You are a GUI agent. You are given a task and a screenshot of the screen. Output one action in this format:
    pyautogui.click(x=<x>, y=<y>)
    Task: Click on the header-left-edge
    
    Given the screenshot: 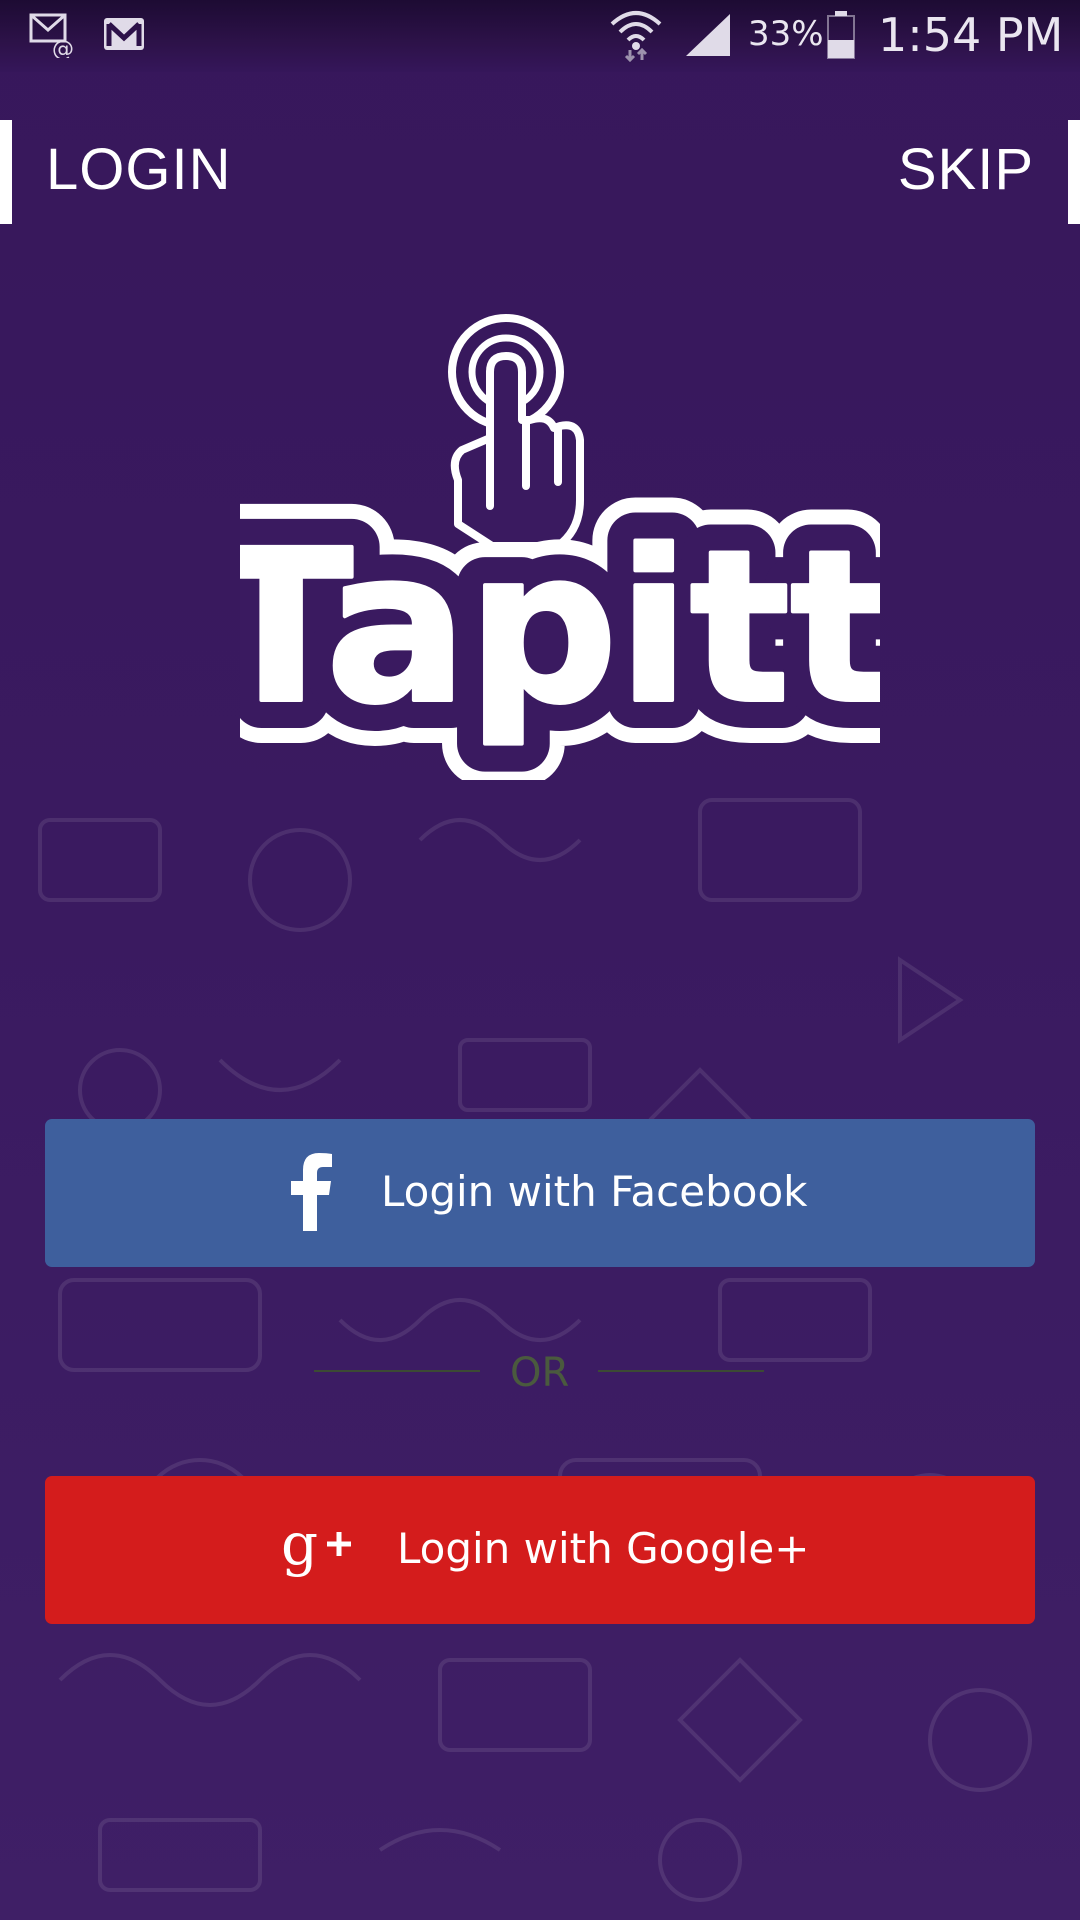 What is the action you would take?
    pyautogui.click(x=6, y=172)
    